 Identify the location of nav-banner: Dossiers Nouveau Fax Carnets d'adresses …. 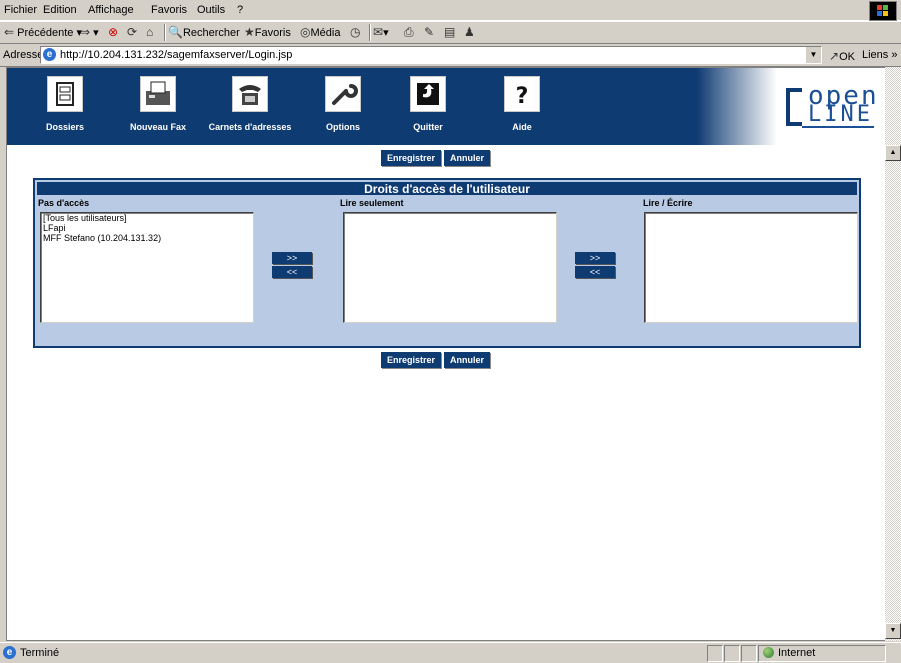
(446, 106).